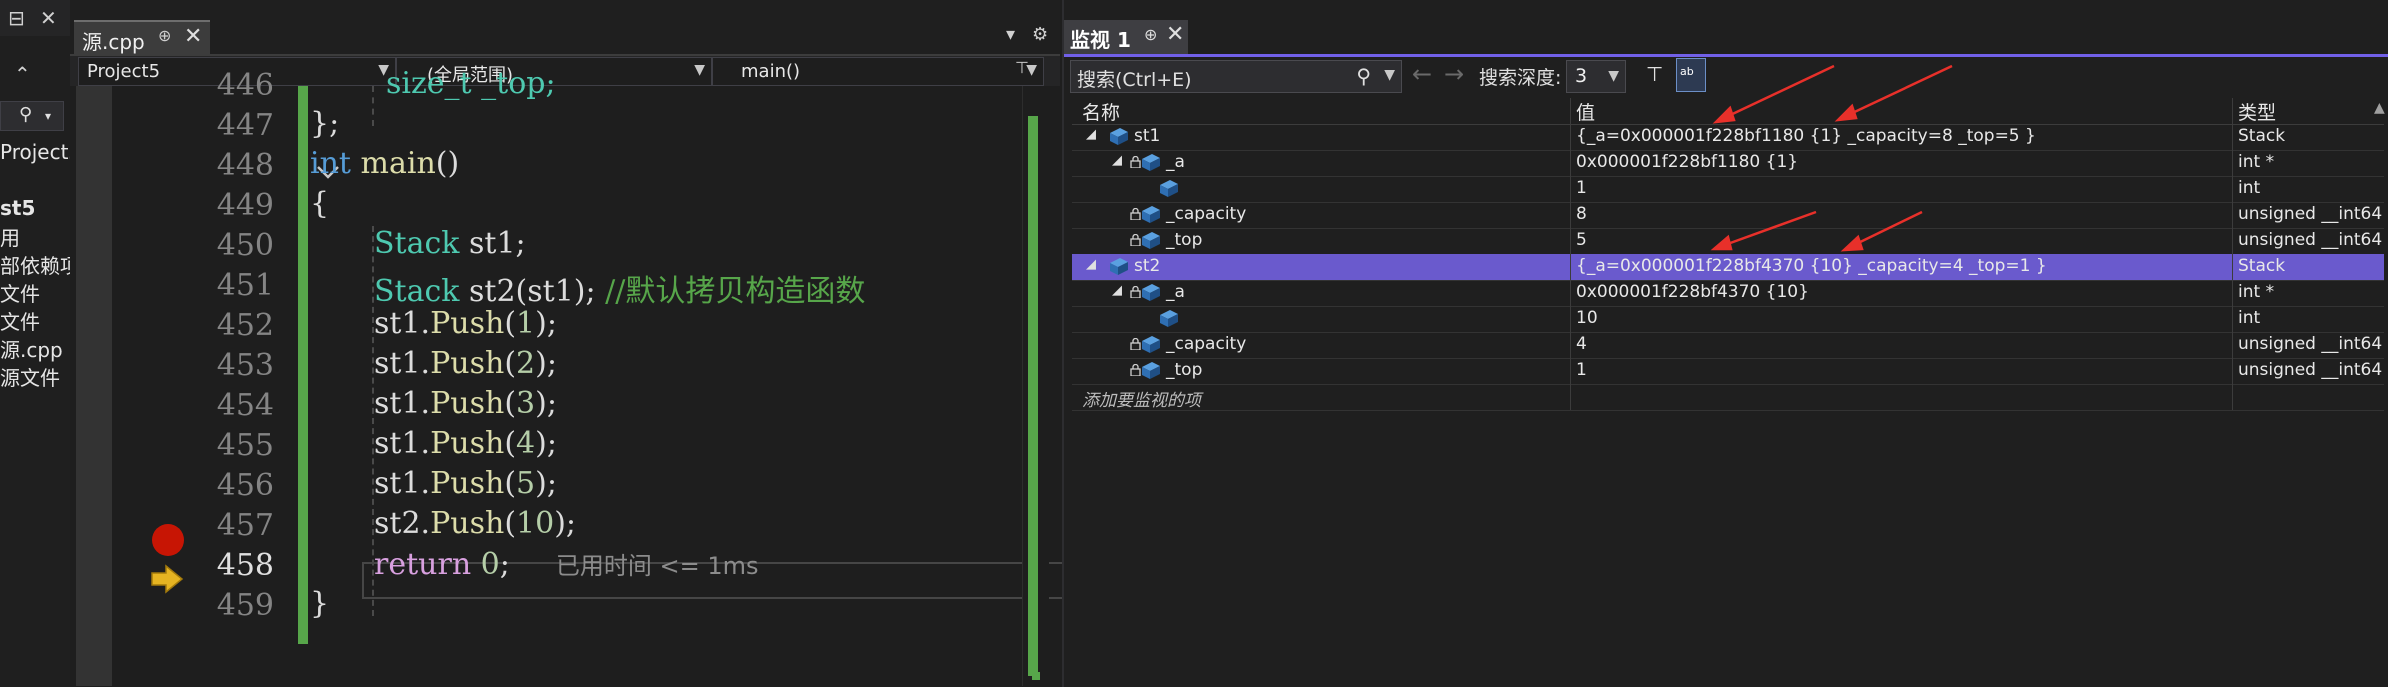 The width and height of the screenshot is (2388, 687). I want to click on code-line-449: {, so click(320, 203).